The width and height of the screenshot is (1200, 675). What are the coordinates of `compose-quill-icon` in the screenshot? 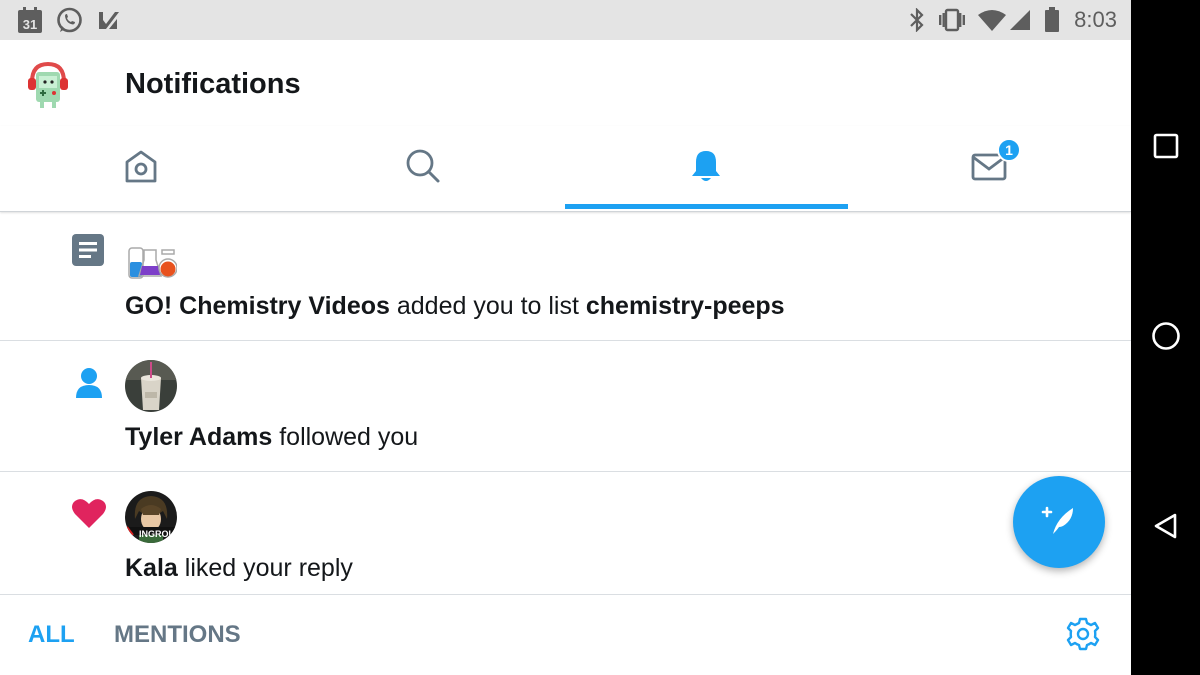 It's located at (1059, 522).